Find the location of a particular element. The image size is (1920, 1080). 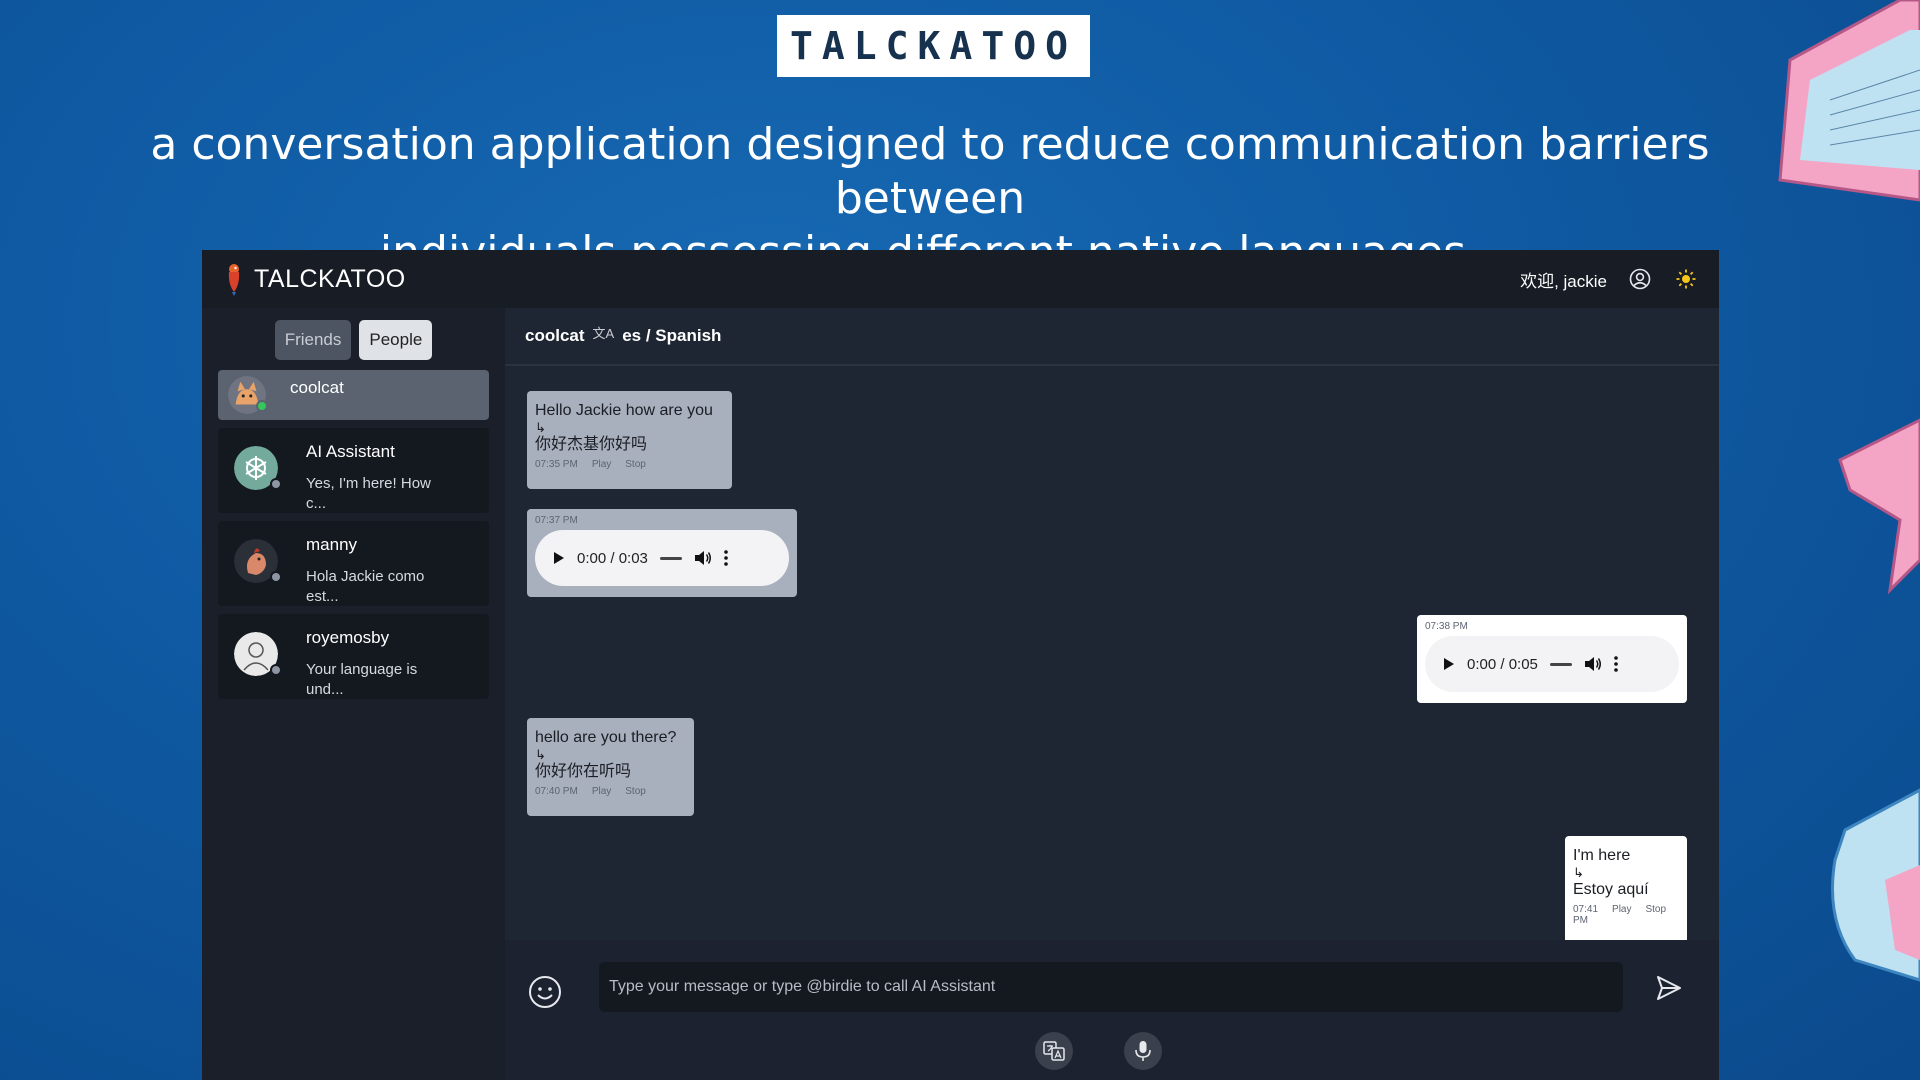

message-meta: 07:41 Play Stop is located at coordinates (1626, 909).